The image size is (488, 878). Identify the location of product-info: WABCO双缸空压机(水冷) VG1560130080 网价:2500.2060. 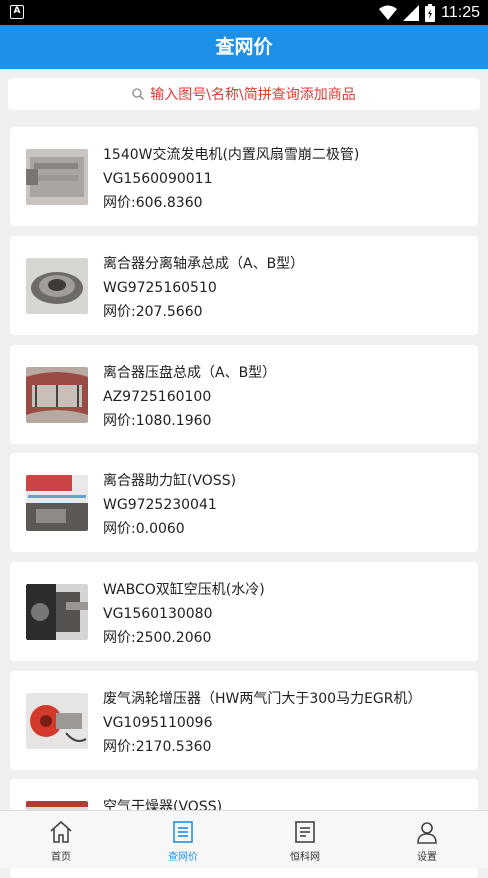
(286, 614).